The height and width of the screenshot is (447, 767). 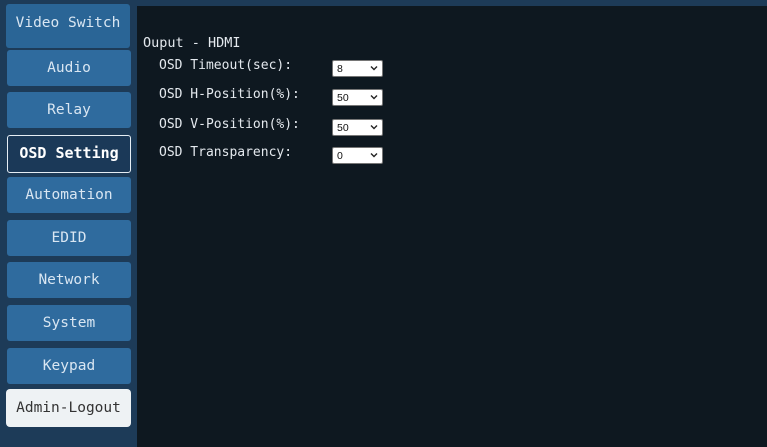 What do you see at coordinates (343, 98) in the screenshot?
I see `osd-h-position-value: 50` at bounding box center [343, 98].